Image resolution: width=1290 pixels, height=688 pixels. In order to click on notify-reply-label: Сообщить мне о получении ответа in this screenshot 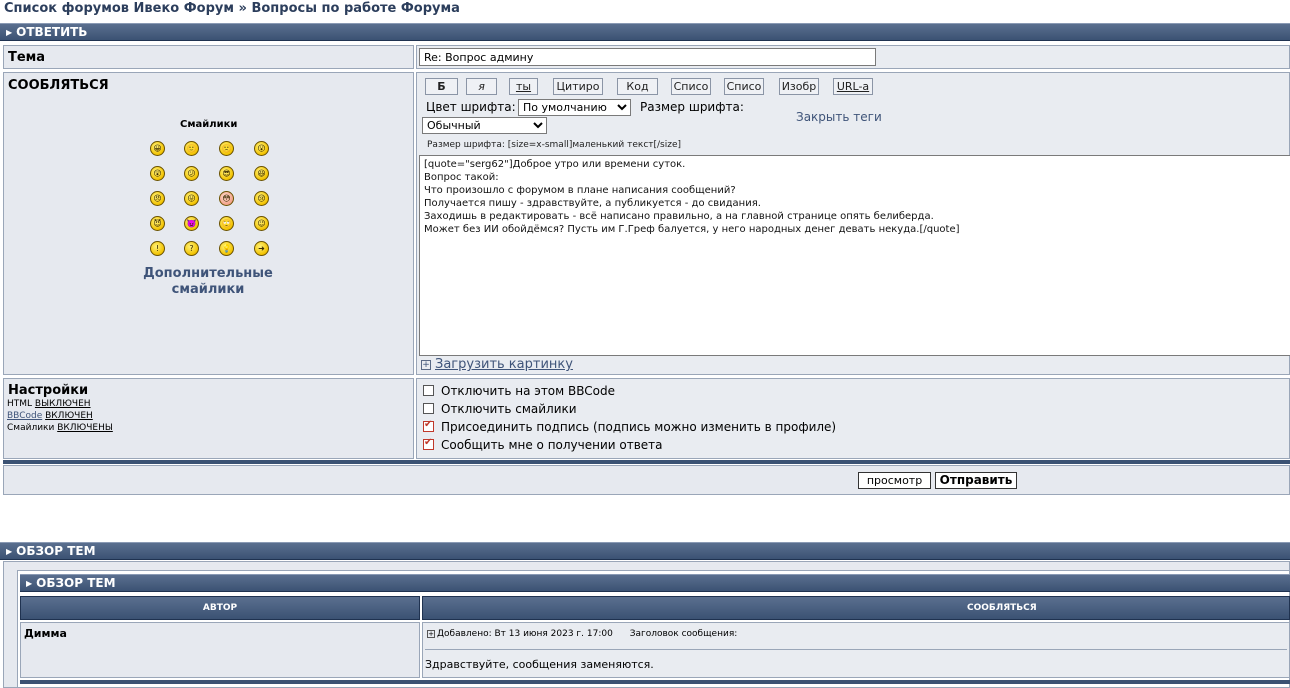, I will do `click(552, 445)`.